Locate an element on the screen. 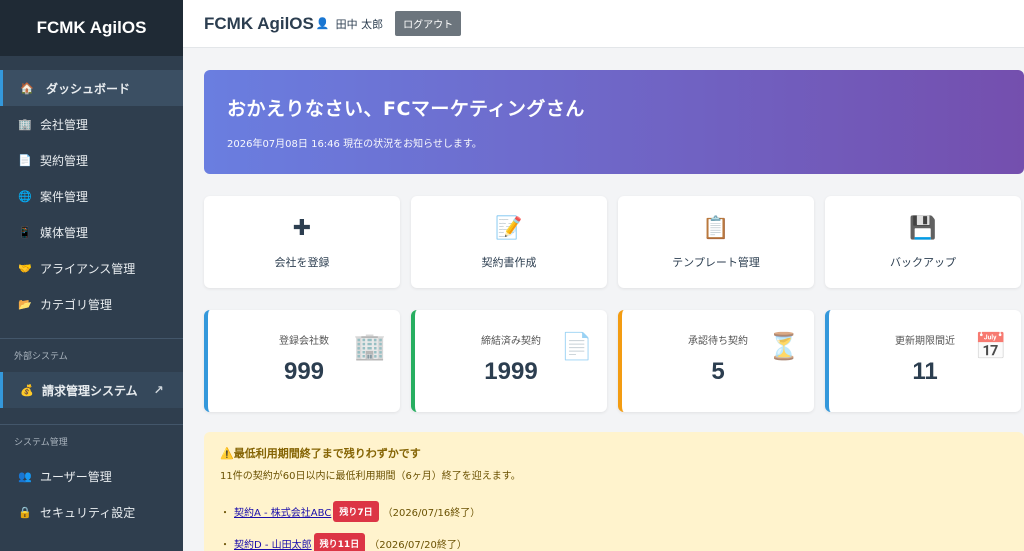  alert-description: 11件の契約が60日以内に最低利用期間（6ヶ月）終了を迎えます。 is located at coordinates (370, 476).